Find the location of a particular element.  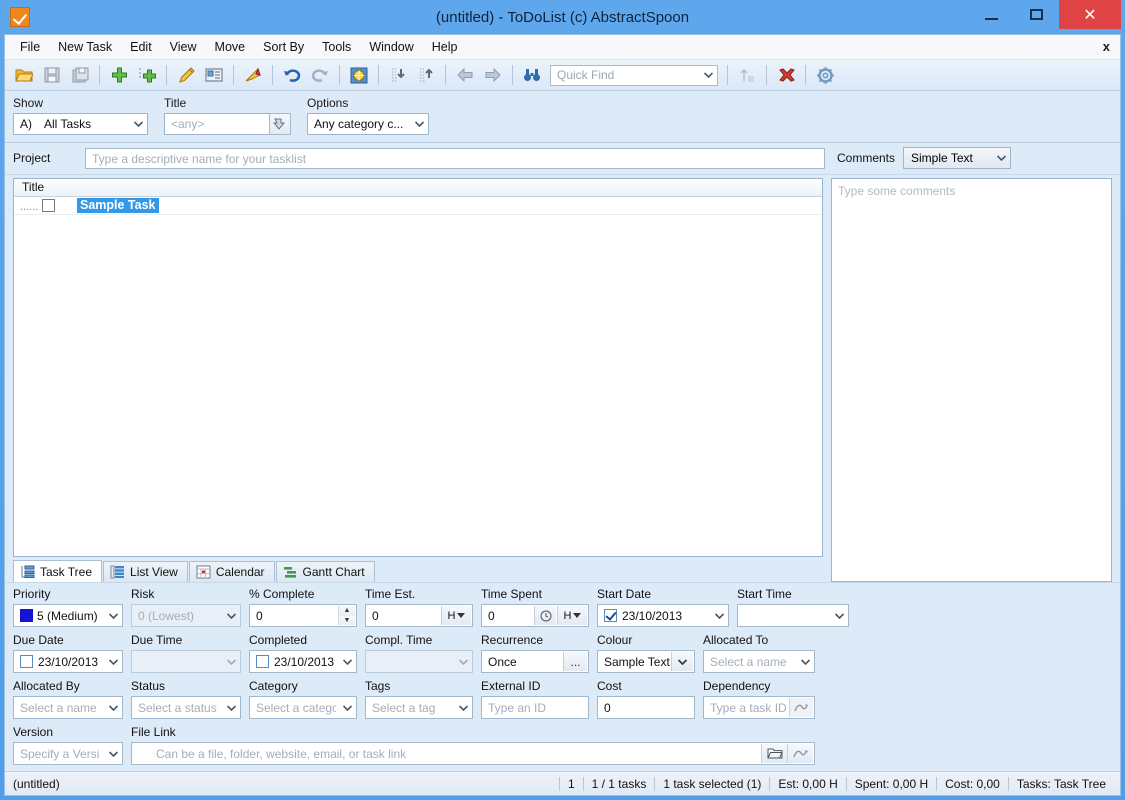

dependency-link-icon is located at coordinates (801, 707).